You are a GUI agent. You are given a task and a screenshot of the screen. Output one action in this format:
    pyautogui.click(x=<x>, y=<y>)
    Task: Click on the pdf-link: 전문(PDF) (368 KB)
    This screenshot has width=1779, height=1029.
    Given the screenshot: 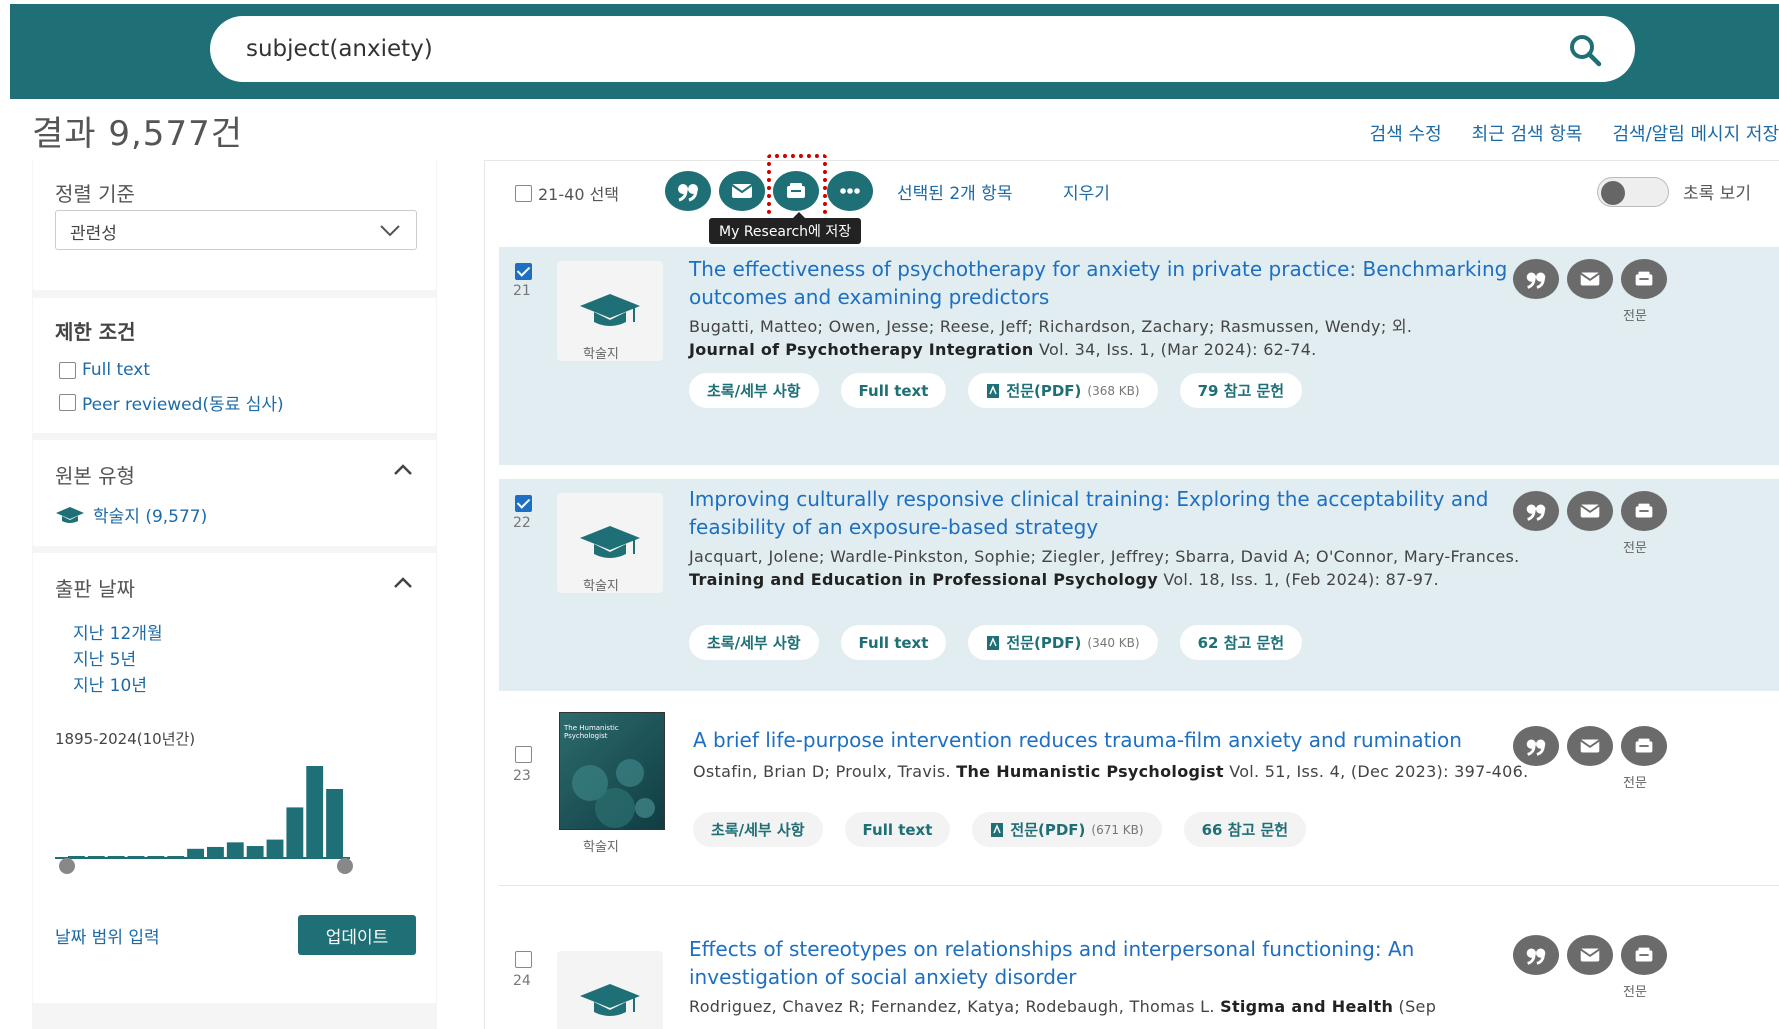 What is the action you would take?
    pyautogui.click(x=1063, y=390)
    